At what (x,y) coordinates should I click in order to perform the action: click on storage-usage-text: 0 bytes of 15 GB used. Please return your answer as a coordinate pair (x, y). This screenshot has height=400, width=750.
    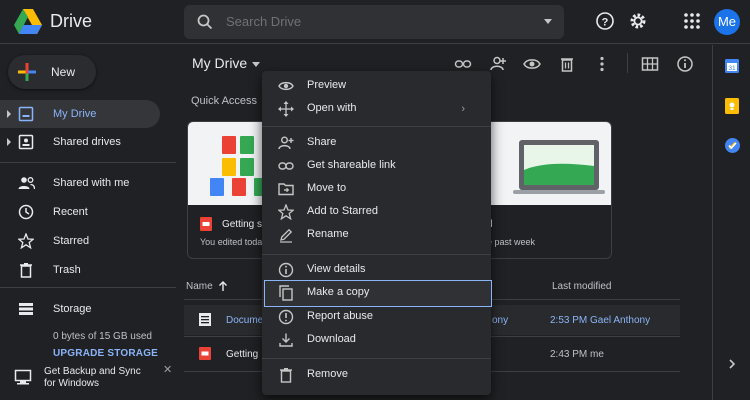
    Looking at the image, I should click on (102, 336).